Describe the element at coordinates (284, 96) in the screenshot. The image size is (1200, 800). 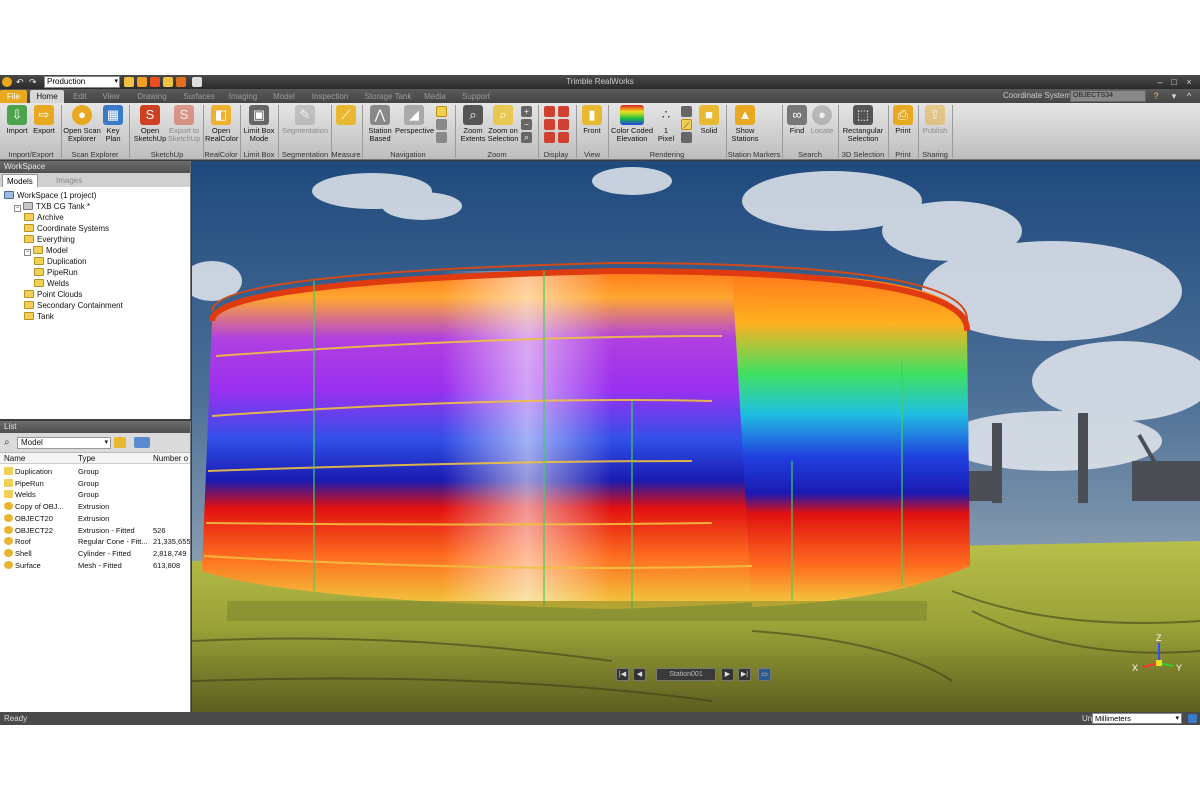
I see `tab-model: Model` at that location.